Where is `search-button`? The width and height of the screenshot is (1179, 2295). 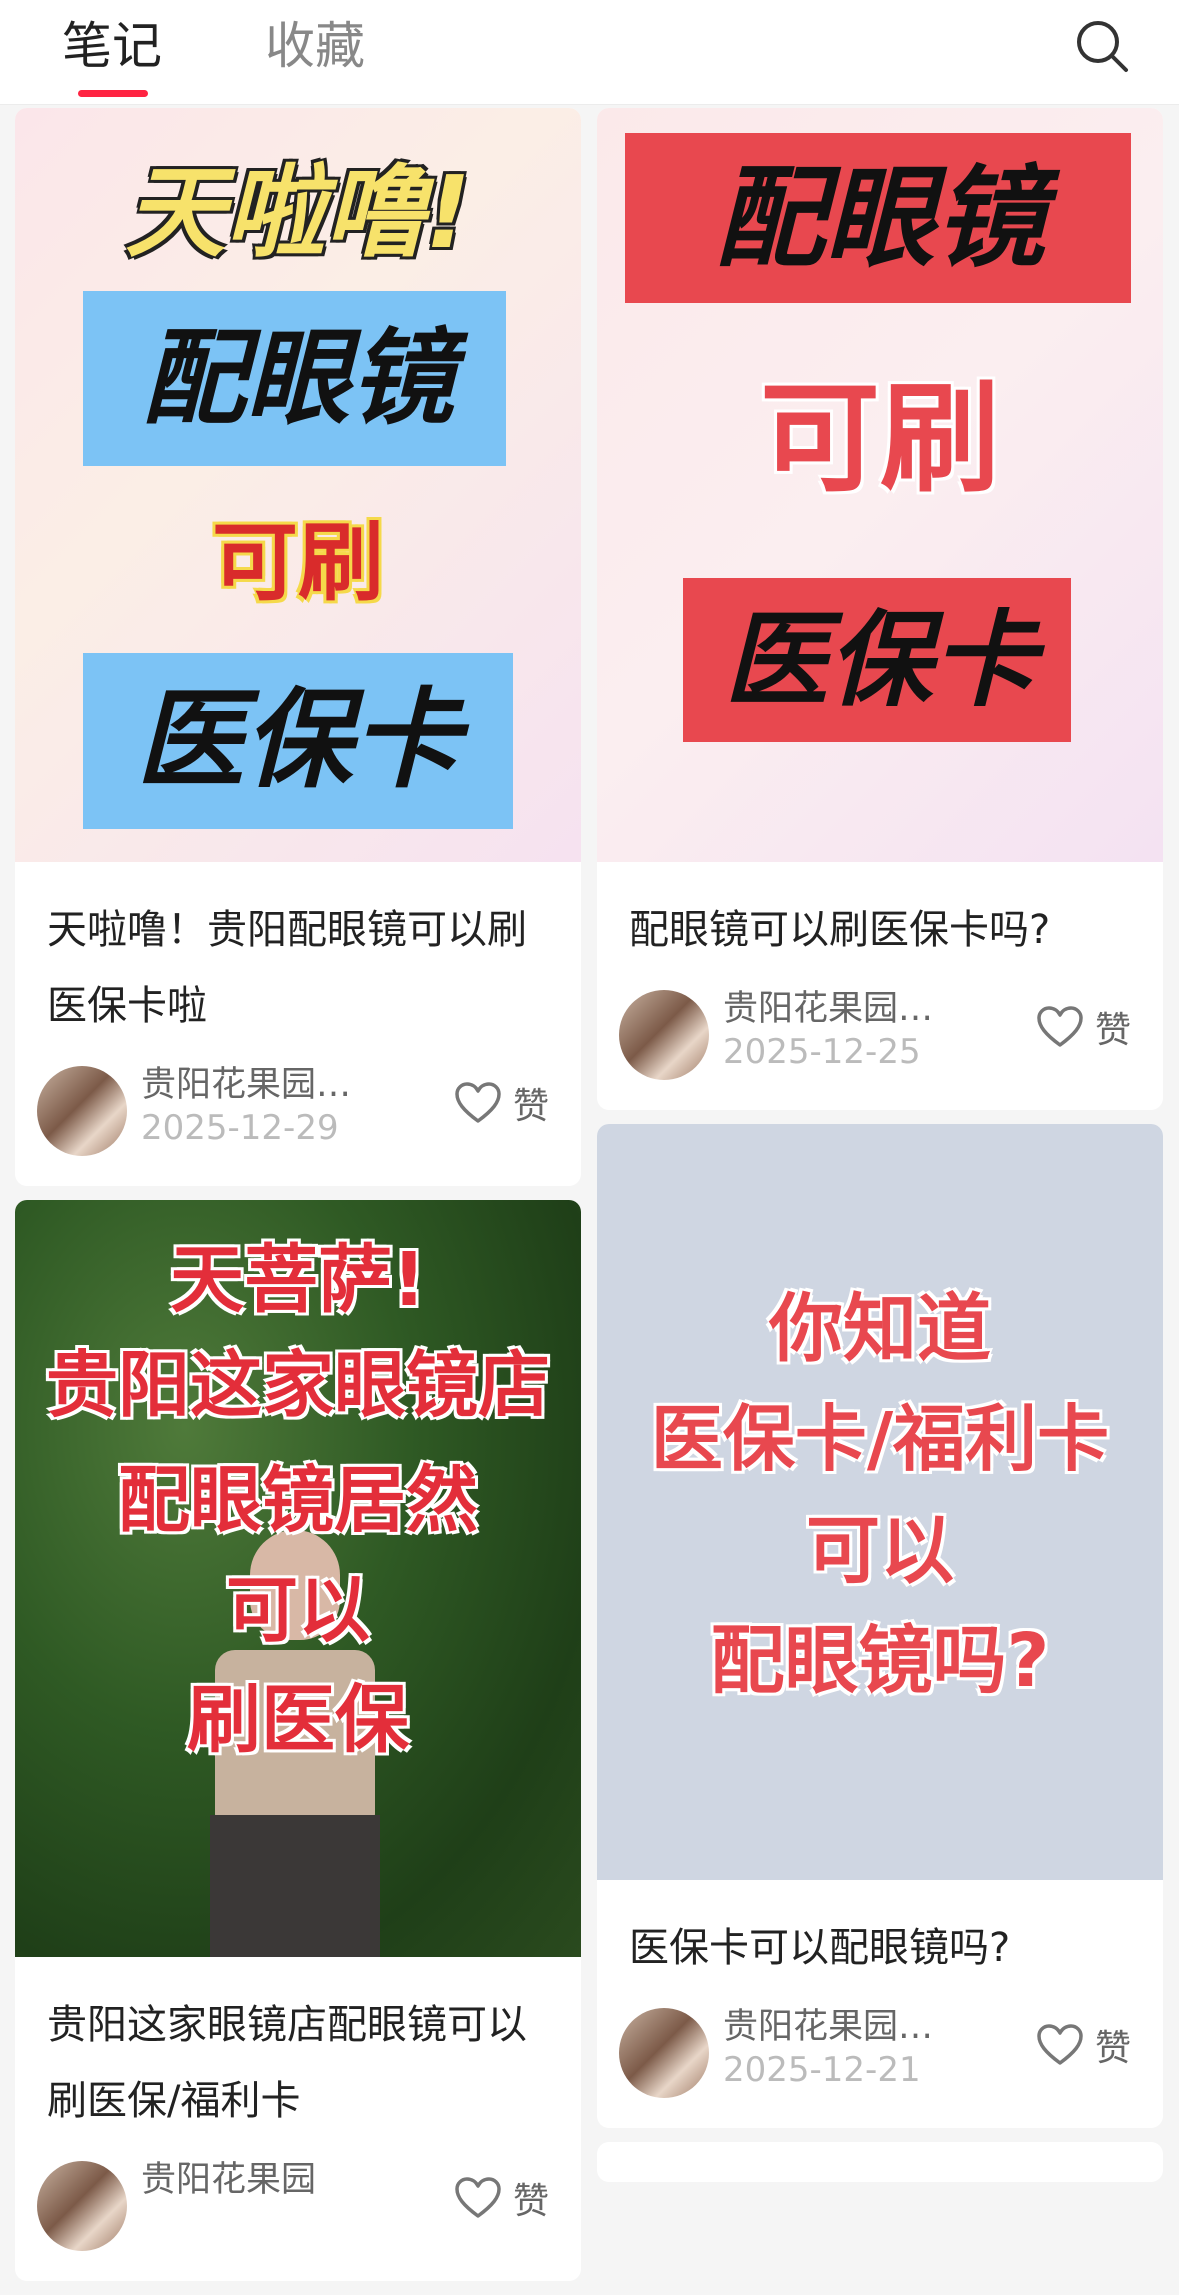
search-button is located at coordinates (1102, 46).